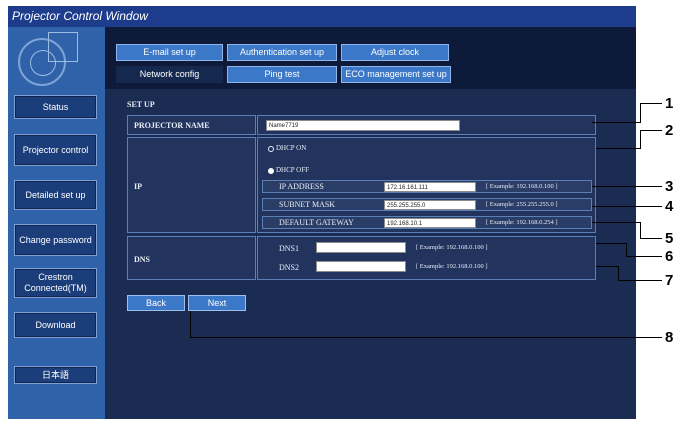  Describe the element at coordinates (669, 186) in the screenshot. I see `callout-3: 3` at that location.